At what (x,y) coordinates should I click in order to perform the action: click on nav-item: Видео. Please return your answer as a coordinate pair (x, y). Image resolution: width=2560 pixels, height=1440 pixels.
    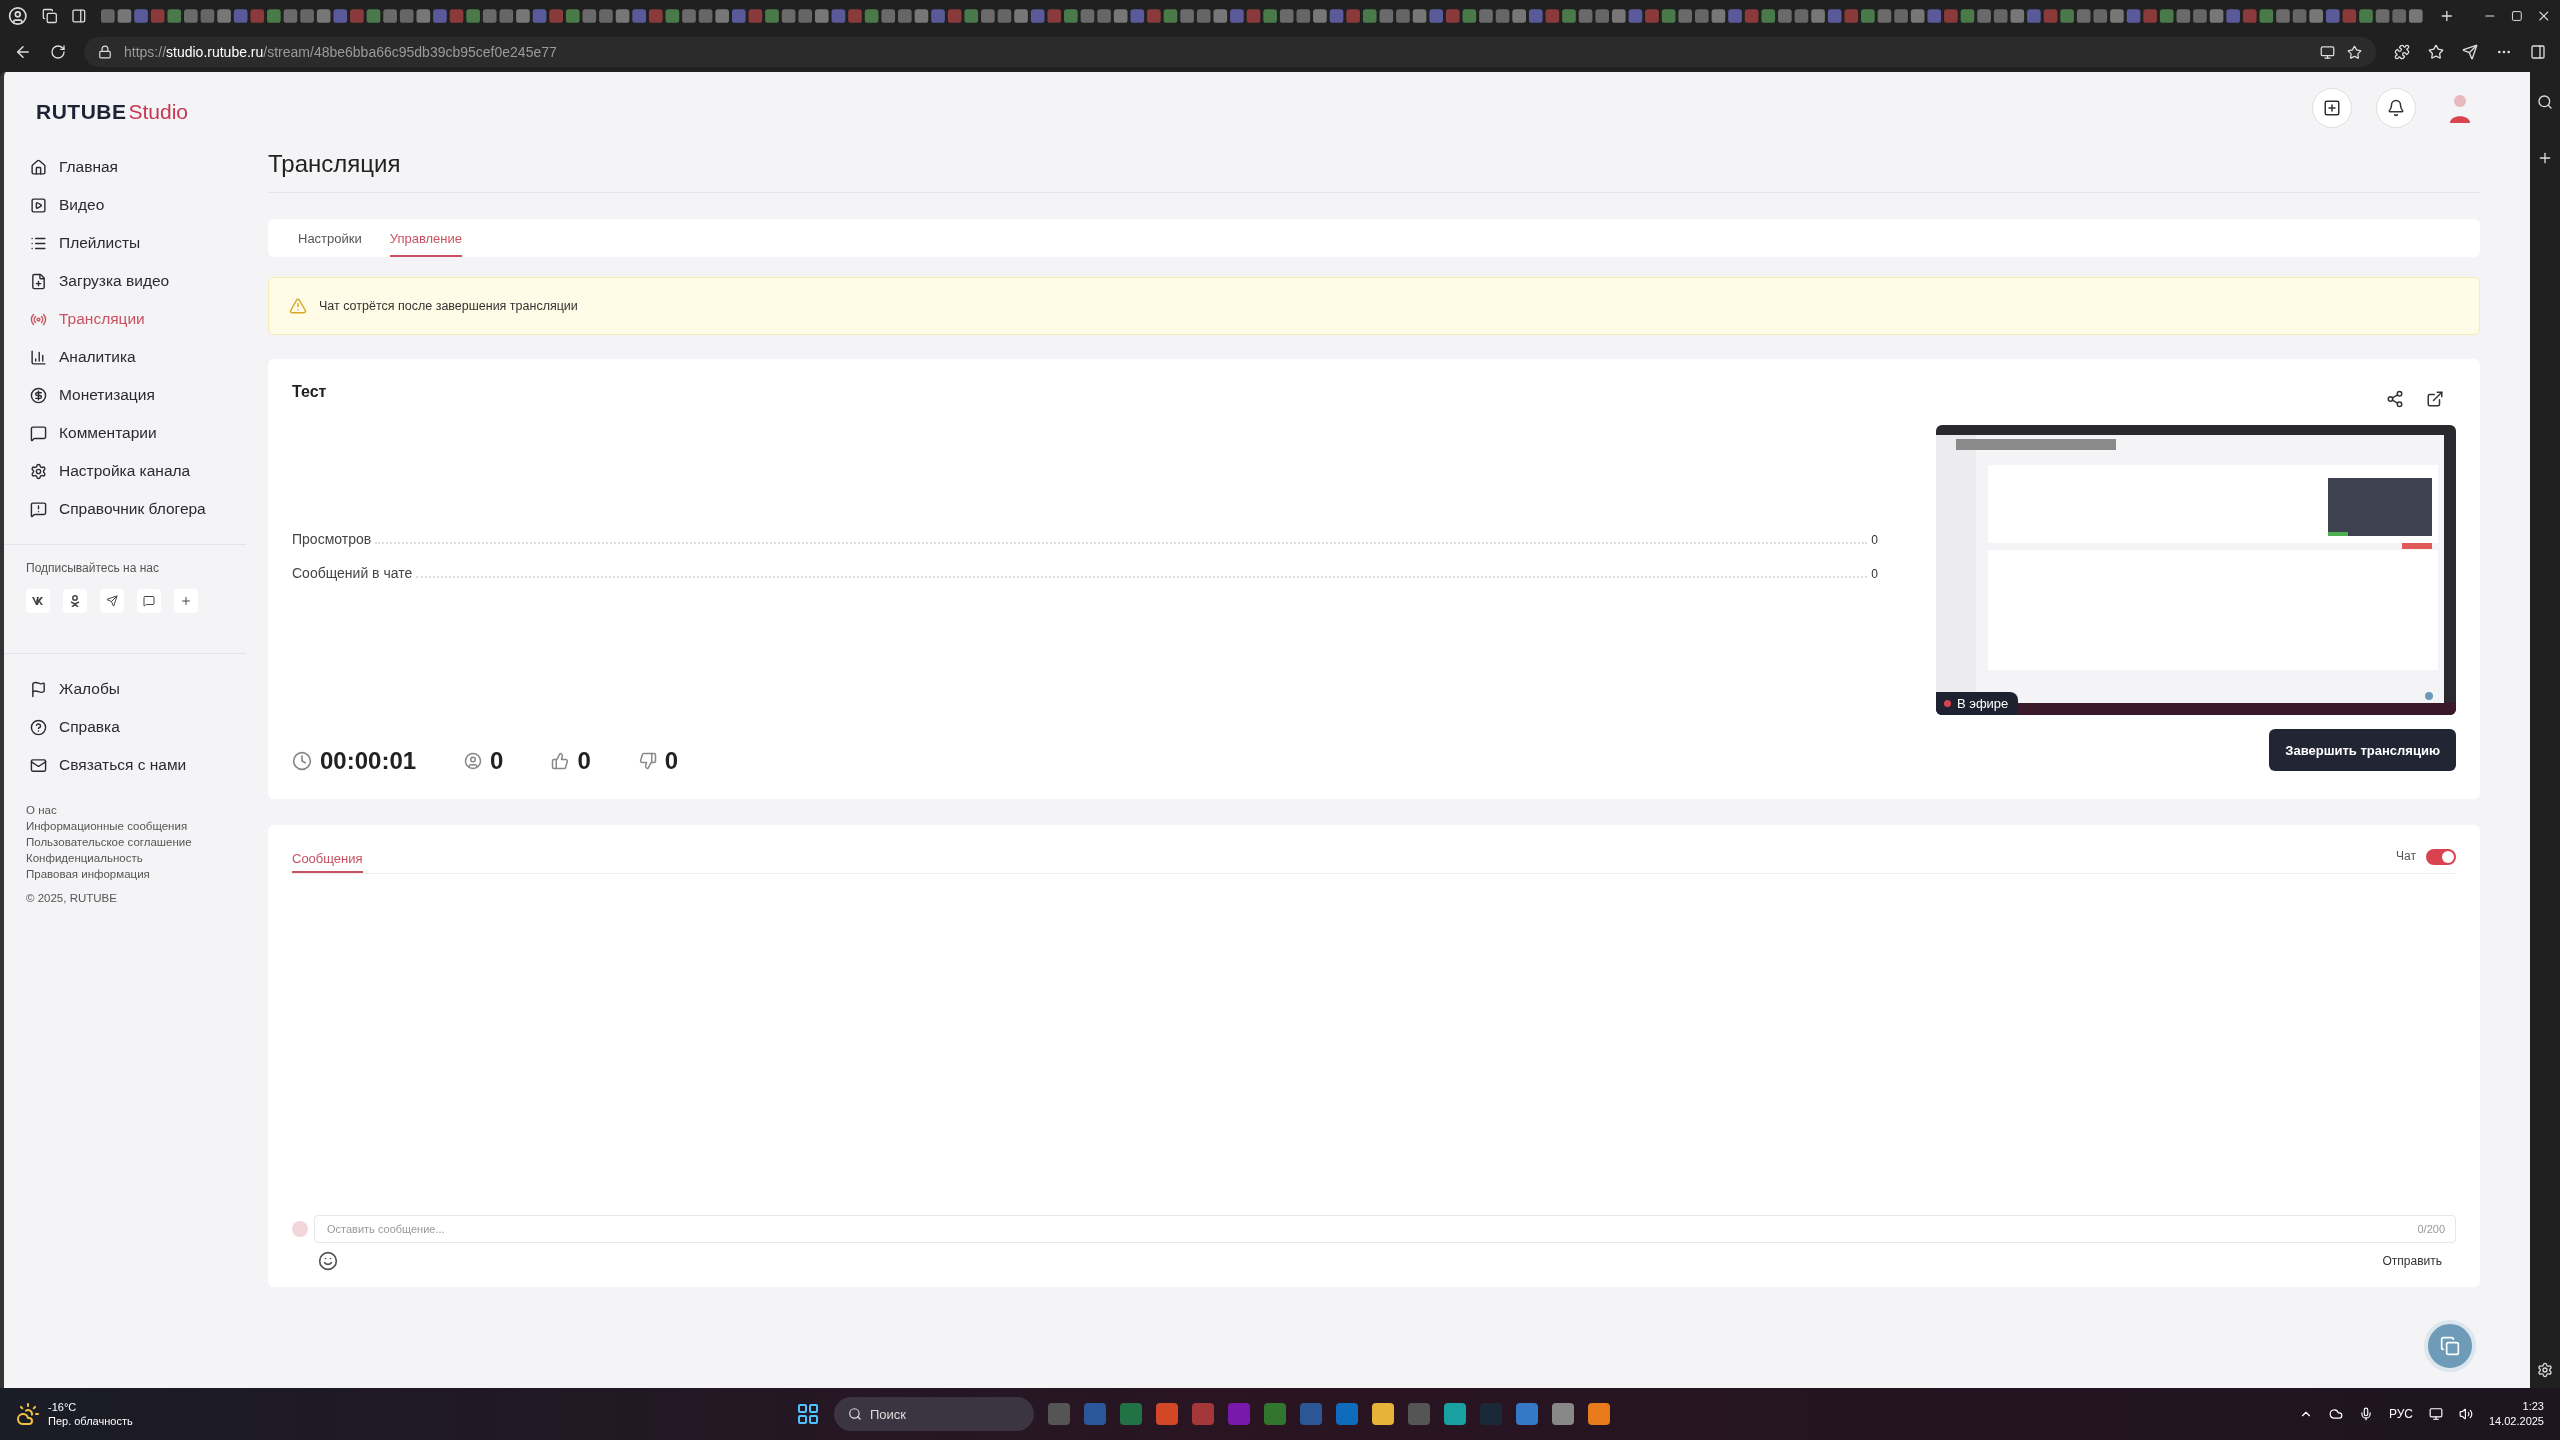
    Looking at the image, I should click on (142, 205).